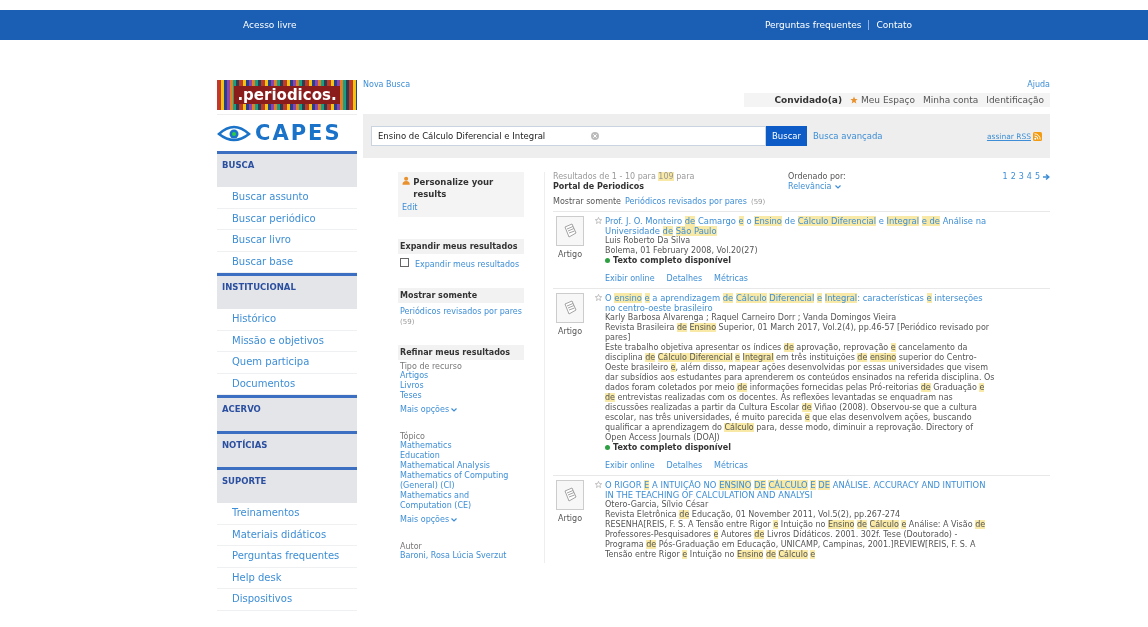 The width and height of the screenshot is (1148, 627). What do you see at coordinates (287, 449) in the screenshot?
I see `sidebar-heading: NOTÍCIAS` at bounding box center [287, 449].